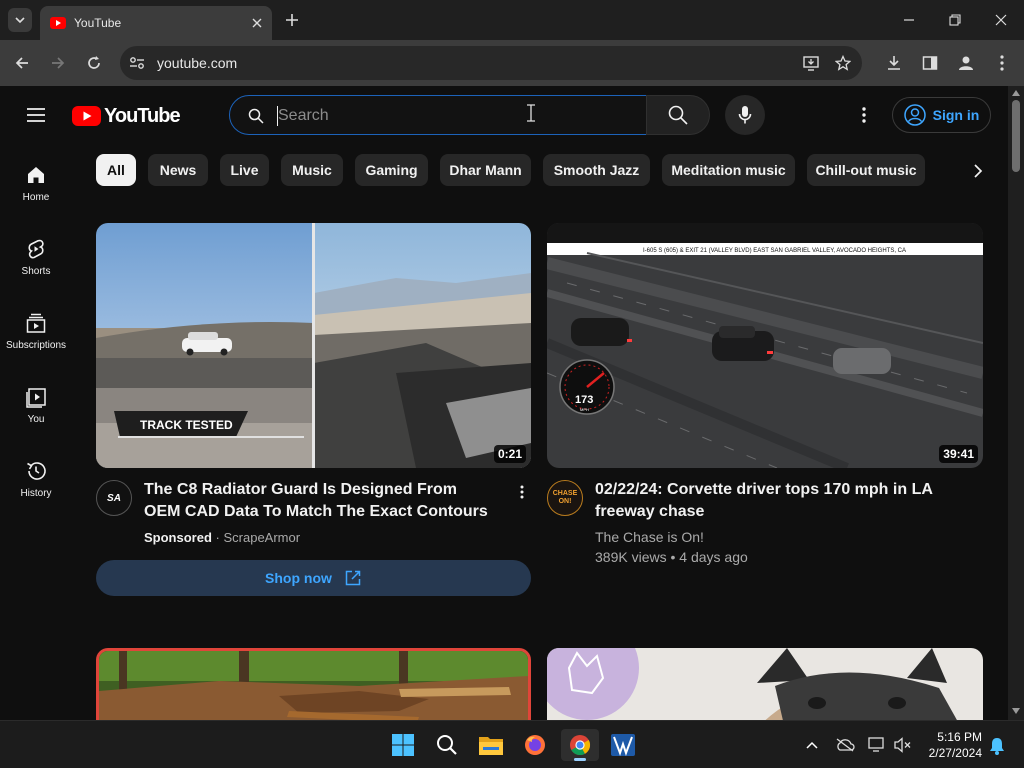  What do you see at coordinates (745, 115) in the screenshot?
I see `voice-search-button` at bounding box center [745, 115].